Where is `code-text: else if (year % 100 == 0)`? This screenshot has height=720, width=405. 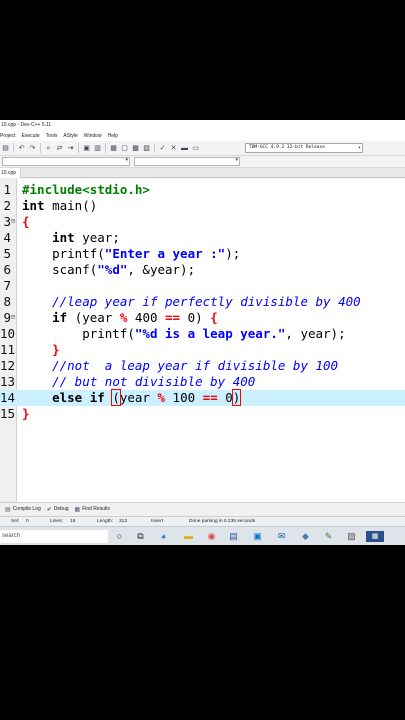 code-text: else if (year % 100 == 0) is located at coordinates (147, 397).